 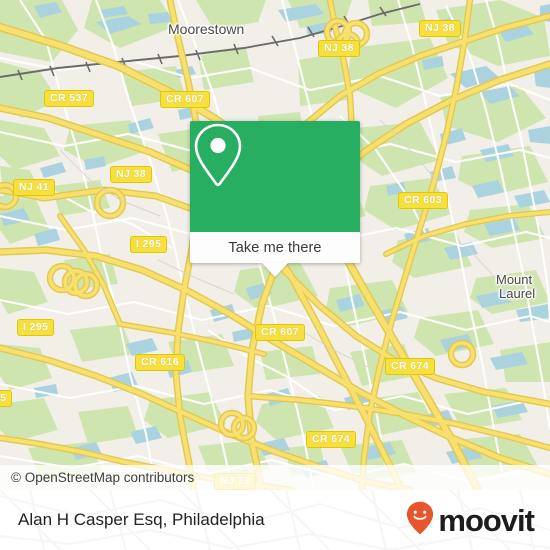 What do you see at coordinates (331, 439) in the screenshot?
I see `road-shield-cr674-b: CR 674` at bounding box center [331, 439].